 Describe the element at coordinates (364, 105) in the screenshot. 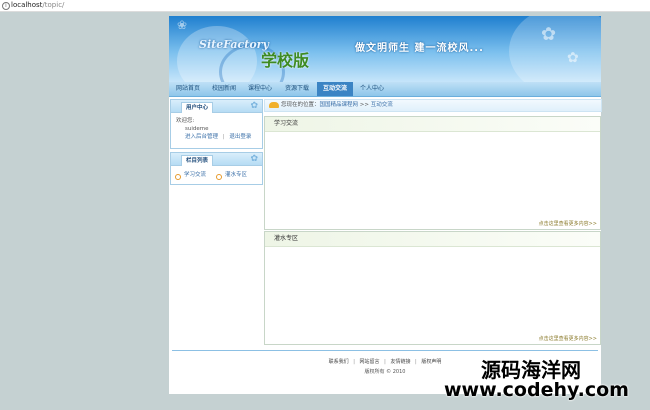

I see `breadcrumb-arrows: >>` at that location.